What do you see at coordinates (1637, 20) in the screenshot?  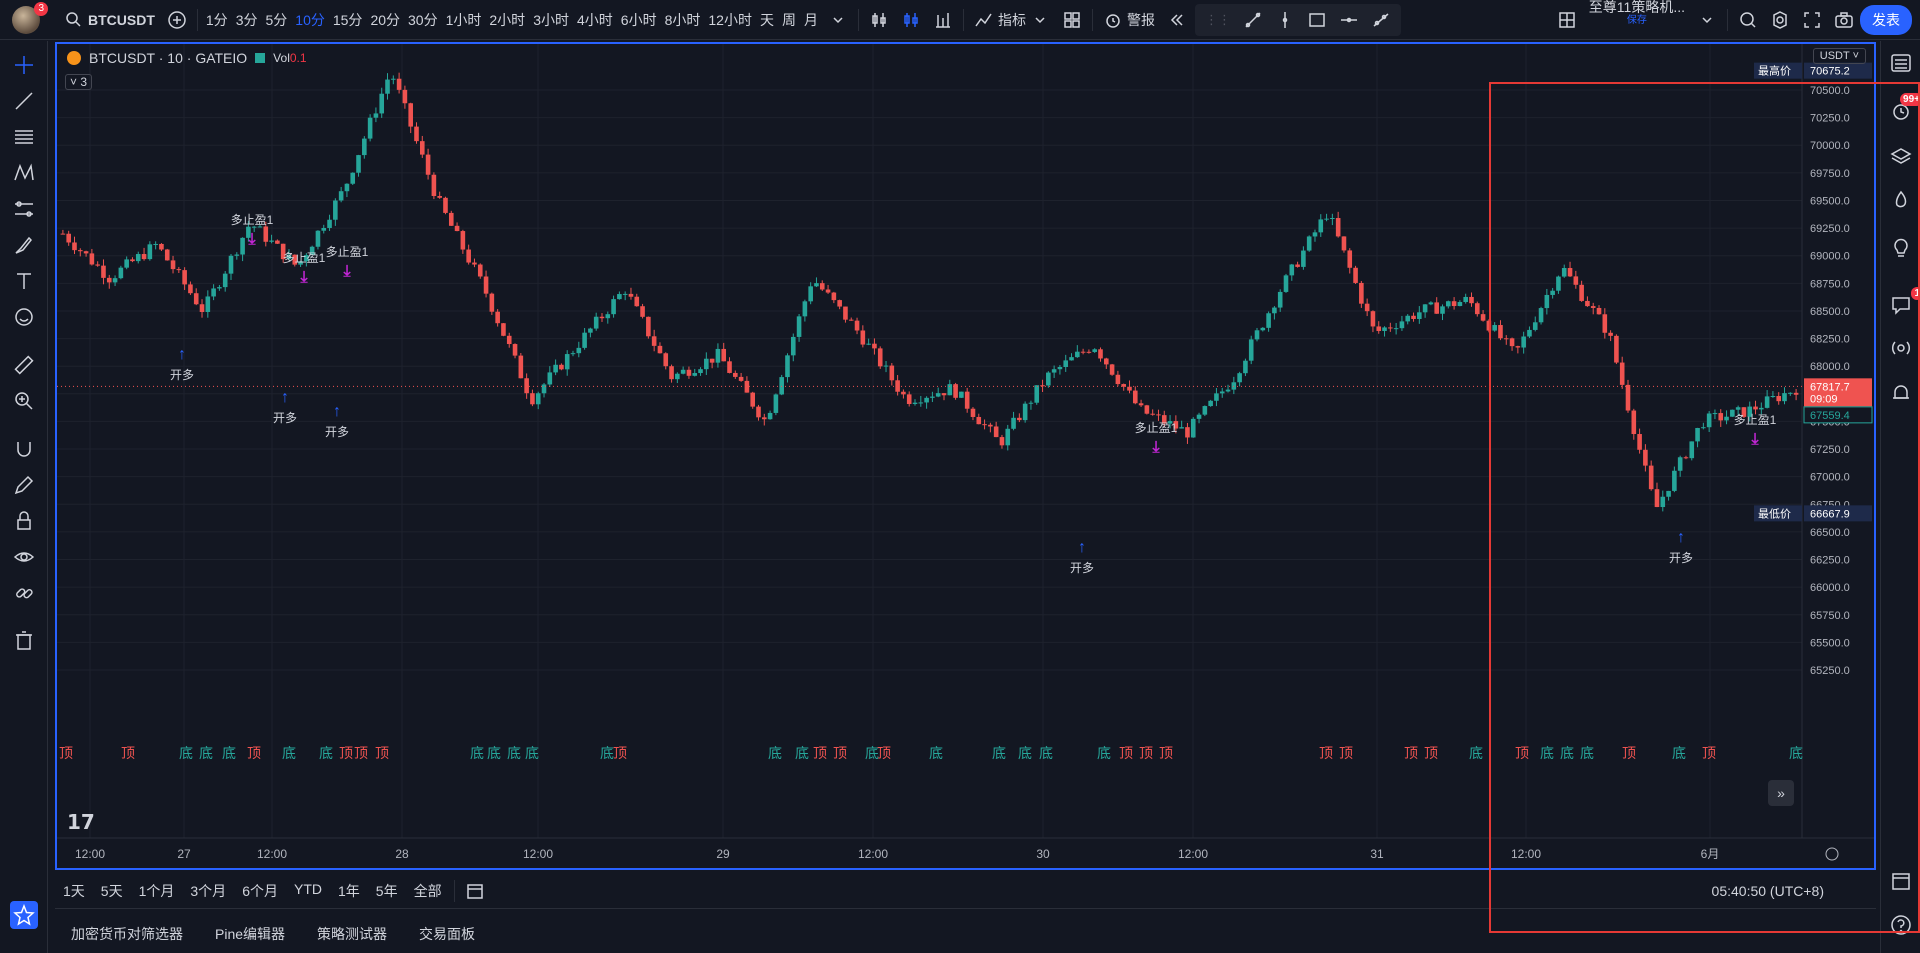 I see `layout-name: 至尊11策略机... 保存` at bounding box center [1637, 20].